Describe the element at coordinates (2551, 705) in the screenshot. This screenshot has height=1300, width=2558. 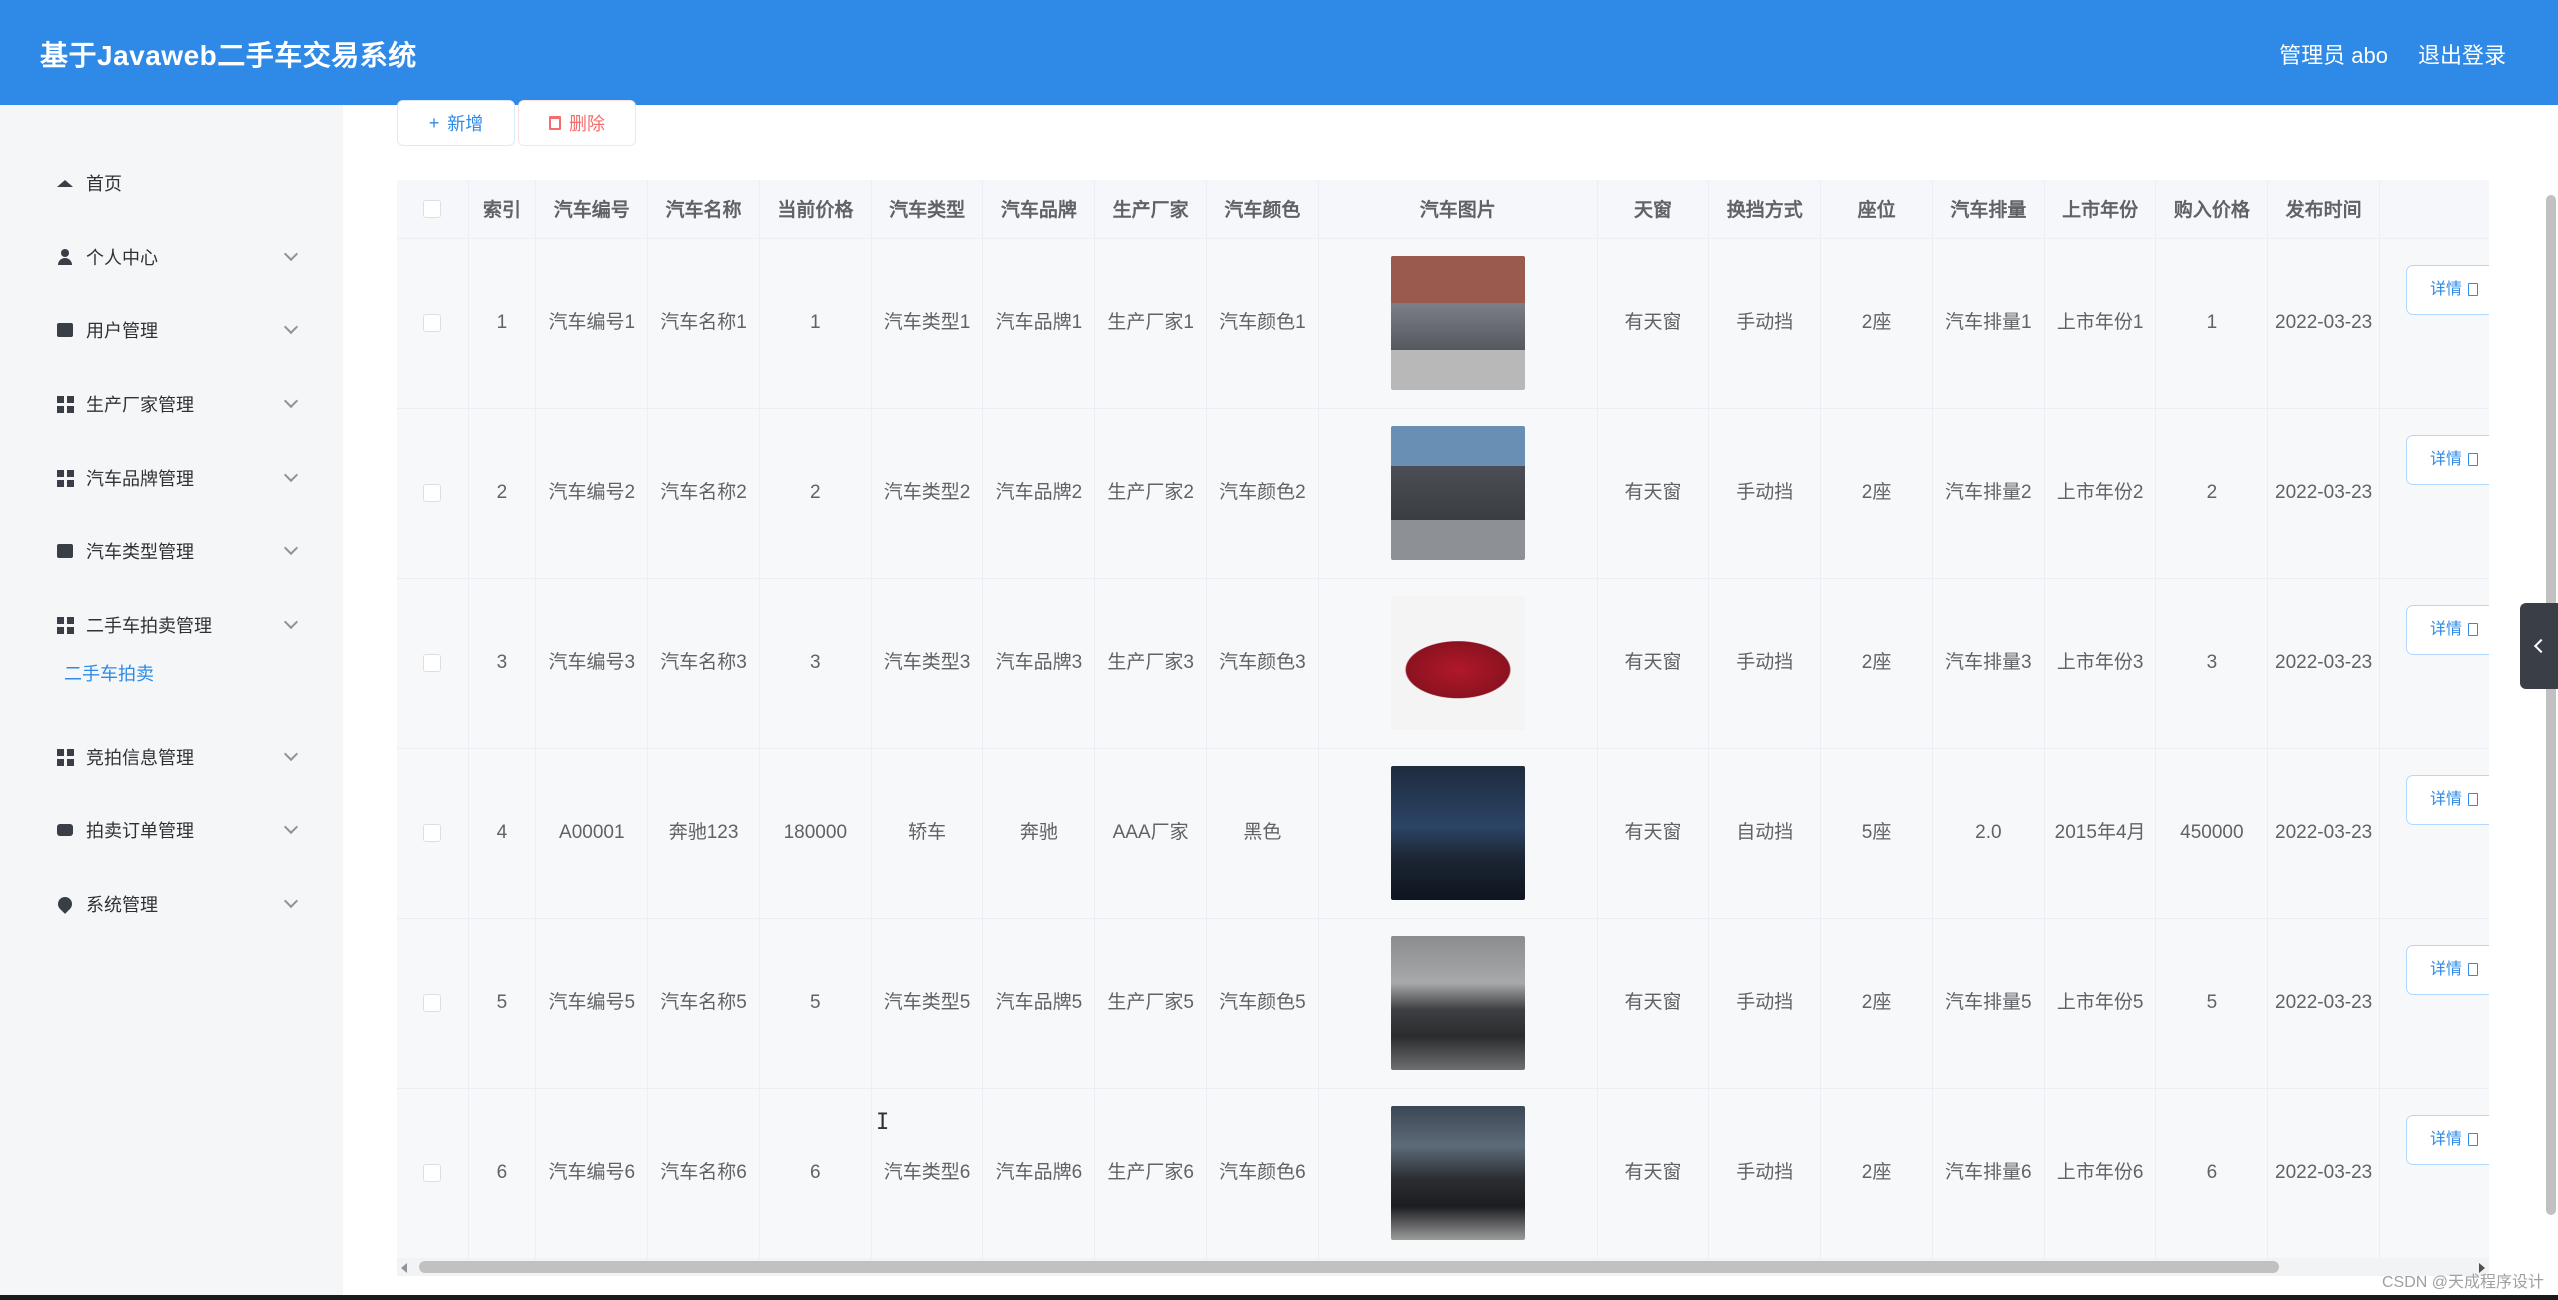
I see `vertical-scrollbar` at that location.